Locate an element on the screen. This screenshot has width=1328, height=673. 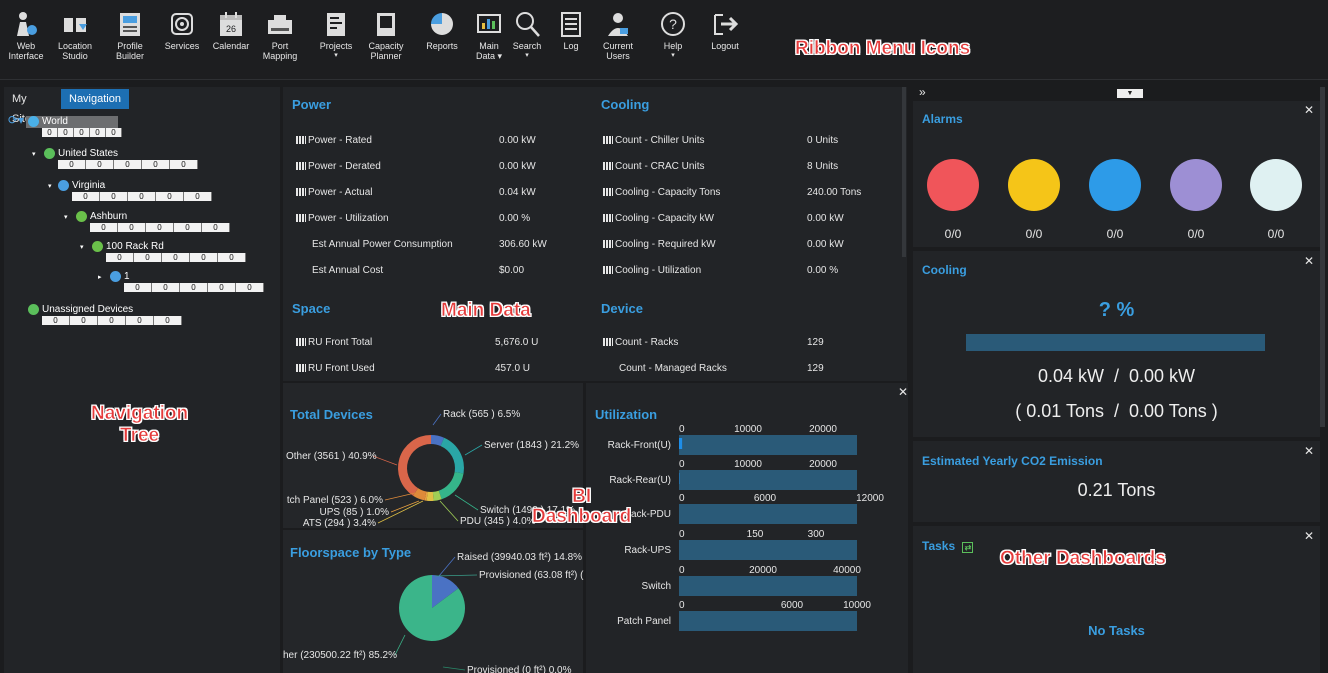
ribbon-item-services: Services is located at coordinates (182, 28).